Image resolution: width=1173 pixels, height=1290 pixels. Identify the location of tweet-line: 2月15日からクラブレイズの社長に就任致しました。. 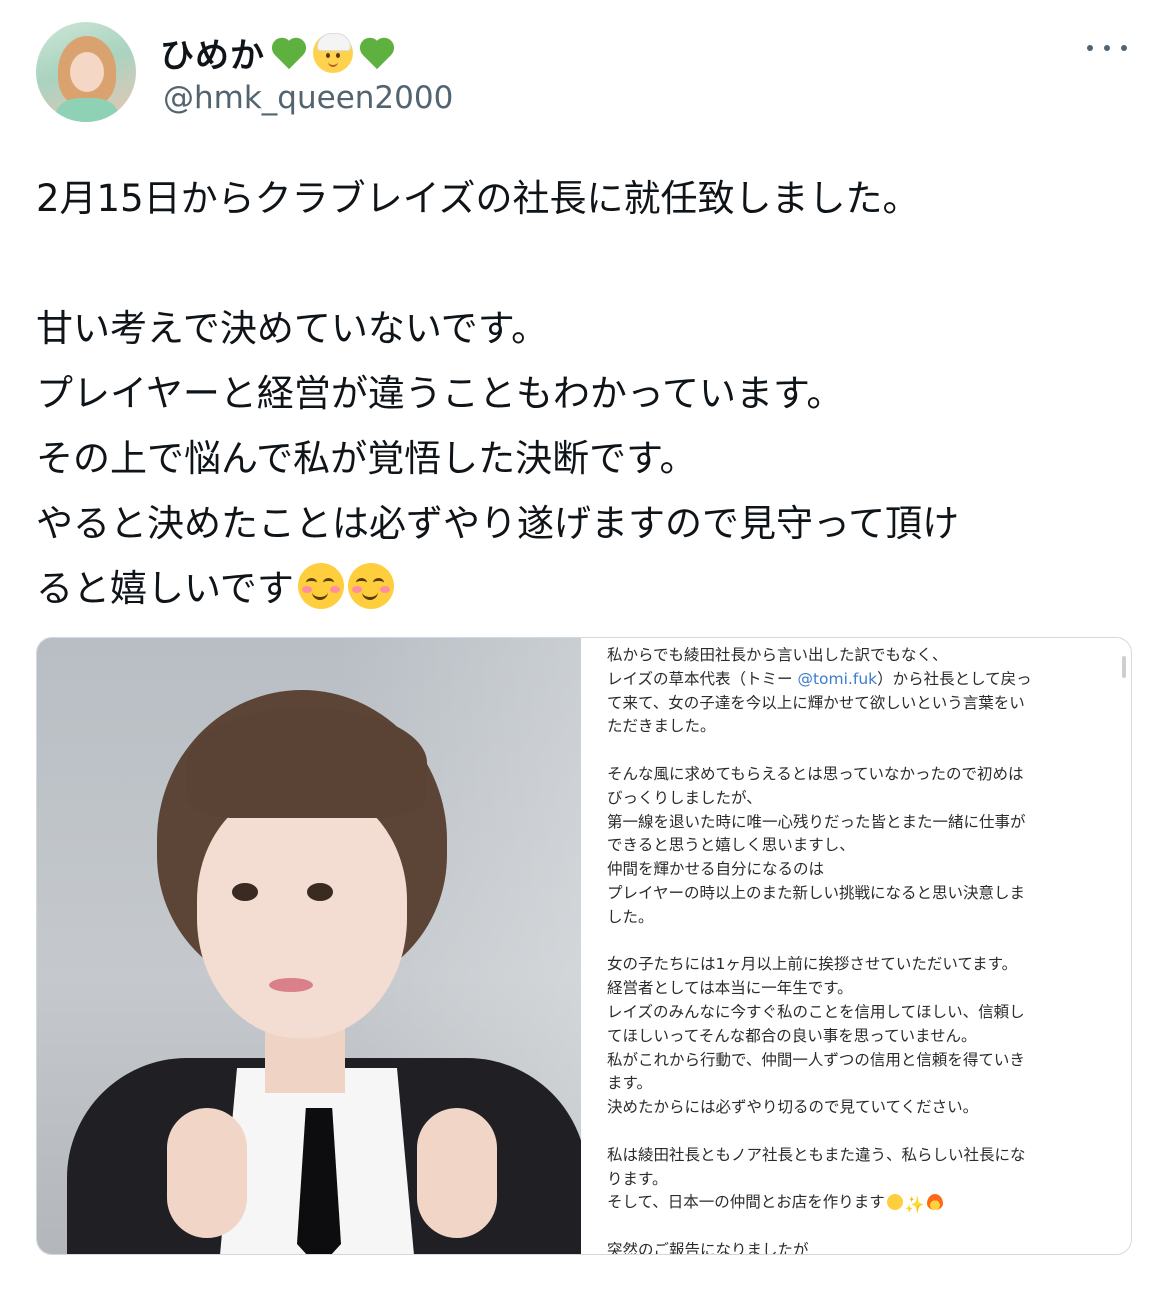
(478, 198).